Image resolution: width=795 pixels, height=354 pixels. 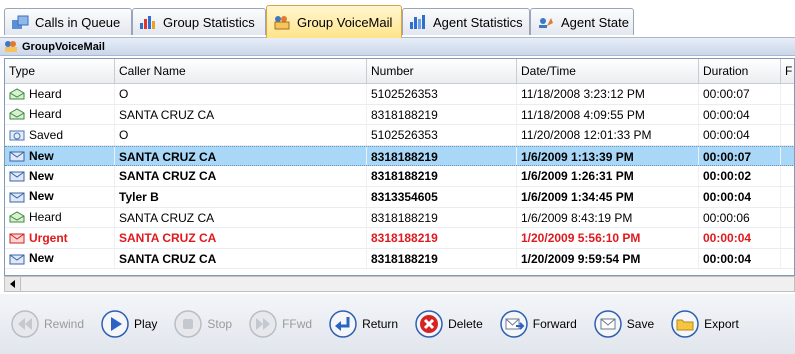 What do you see at coordinates (685, 324) in the screenshot?
I see `folder-icon` at bounding box center [685, 324].